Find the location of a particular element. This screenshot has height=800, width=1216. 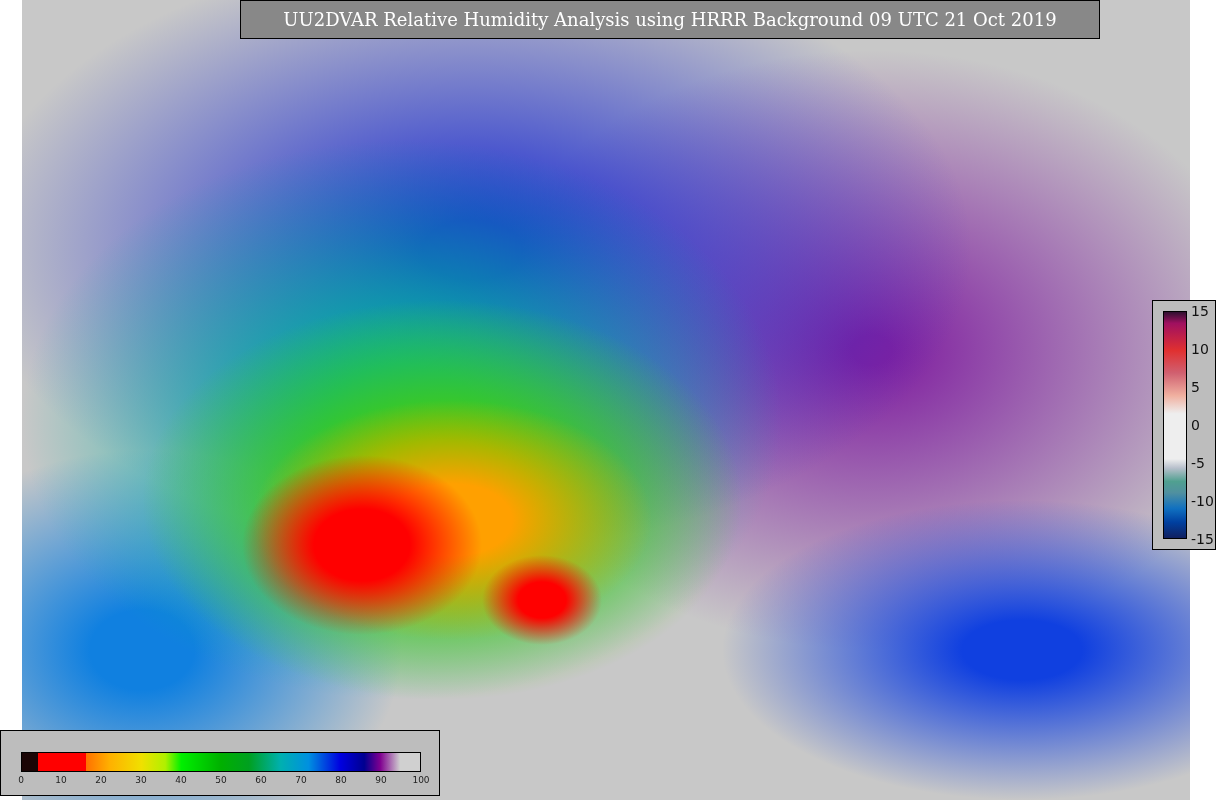

tick-label: 80 is located at coordinates (341, 780).